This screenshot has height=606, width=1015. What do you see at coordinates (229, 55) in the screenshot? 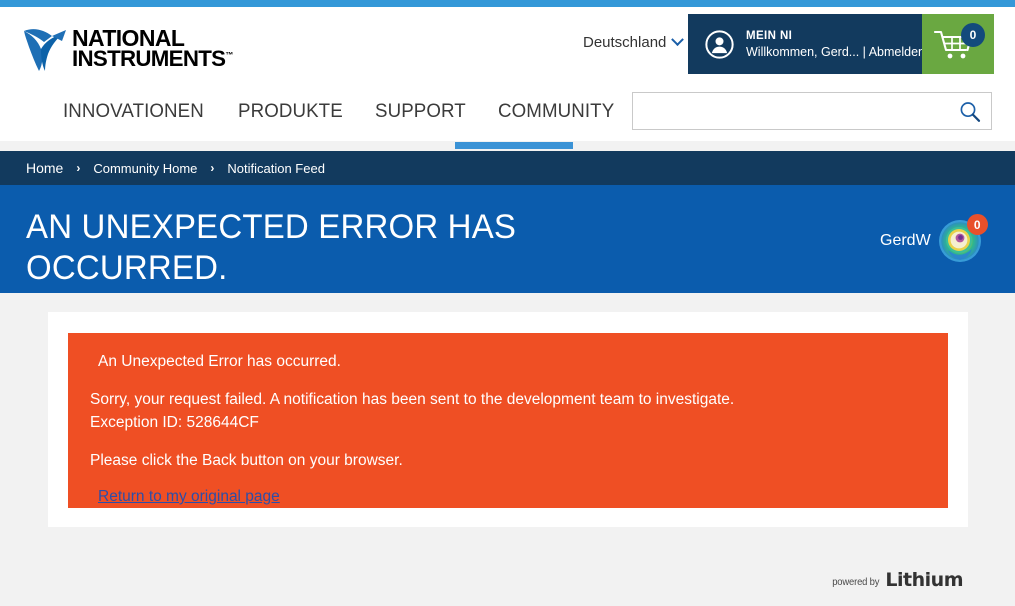
I see `trademark-symbol: ™` at bounding box center [229, 55].